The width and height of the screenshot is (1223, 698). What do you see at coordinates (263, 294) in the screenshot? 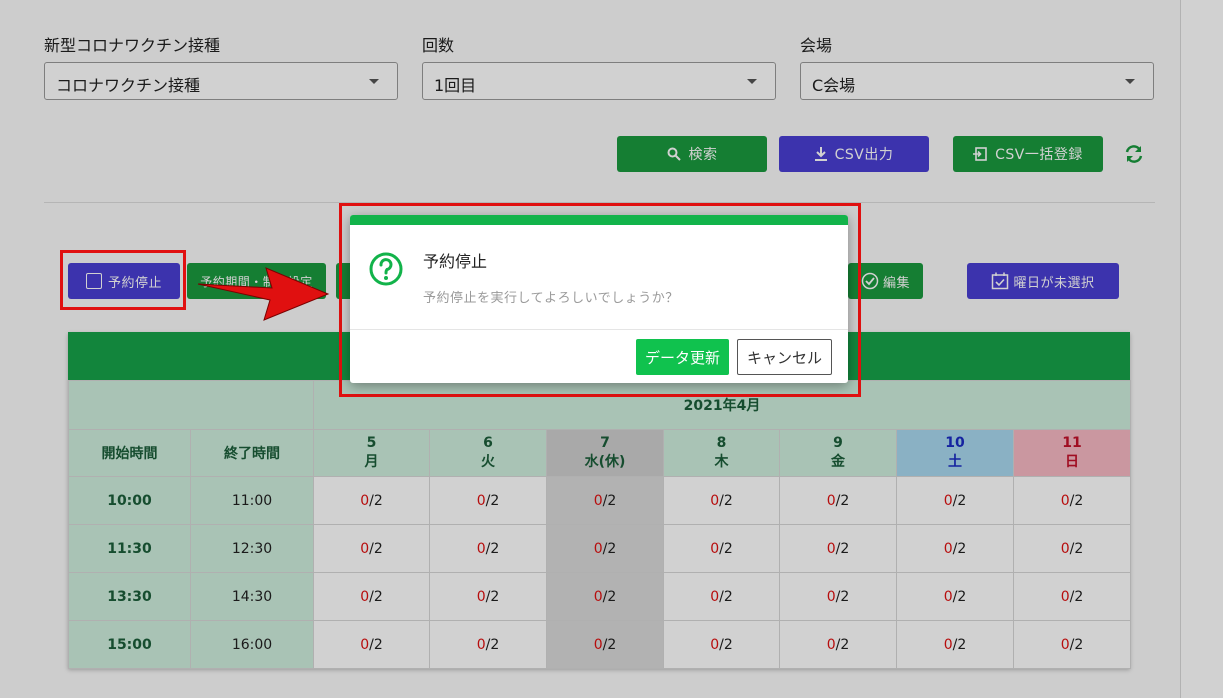
I see `red-arrow-icon` at bounding box center [263, 294].